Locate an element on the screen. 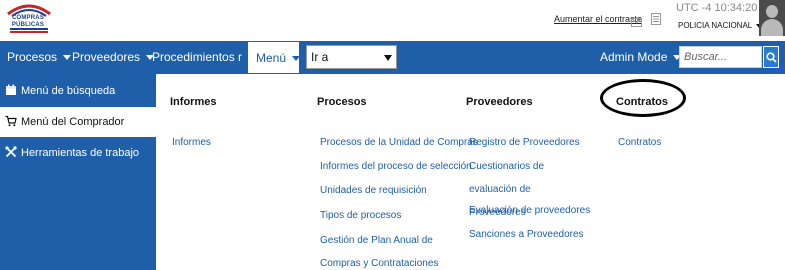 This screenshot has height=270, width=785. nav-procesos: Procesos is located at coordinates (39, 57).